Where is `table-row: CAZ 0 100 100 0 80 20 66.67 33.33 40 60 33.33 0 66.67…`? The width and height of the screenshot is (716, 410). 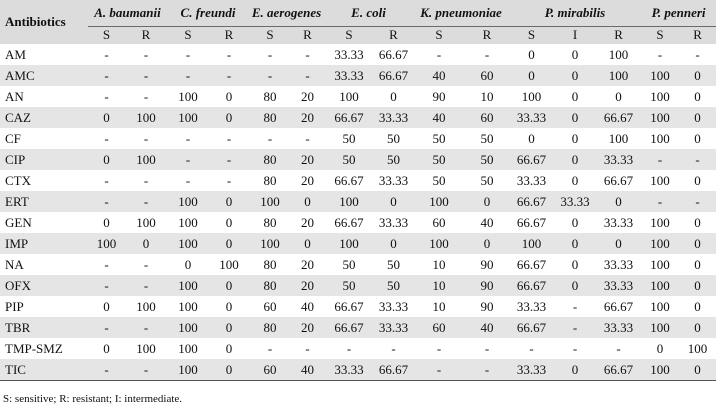 table-row: CAZ 0 100 100 0 80 20 66.67 33.33 40 60 33.33 0 66.67… is located at coordinates (358, 117).